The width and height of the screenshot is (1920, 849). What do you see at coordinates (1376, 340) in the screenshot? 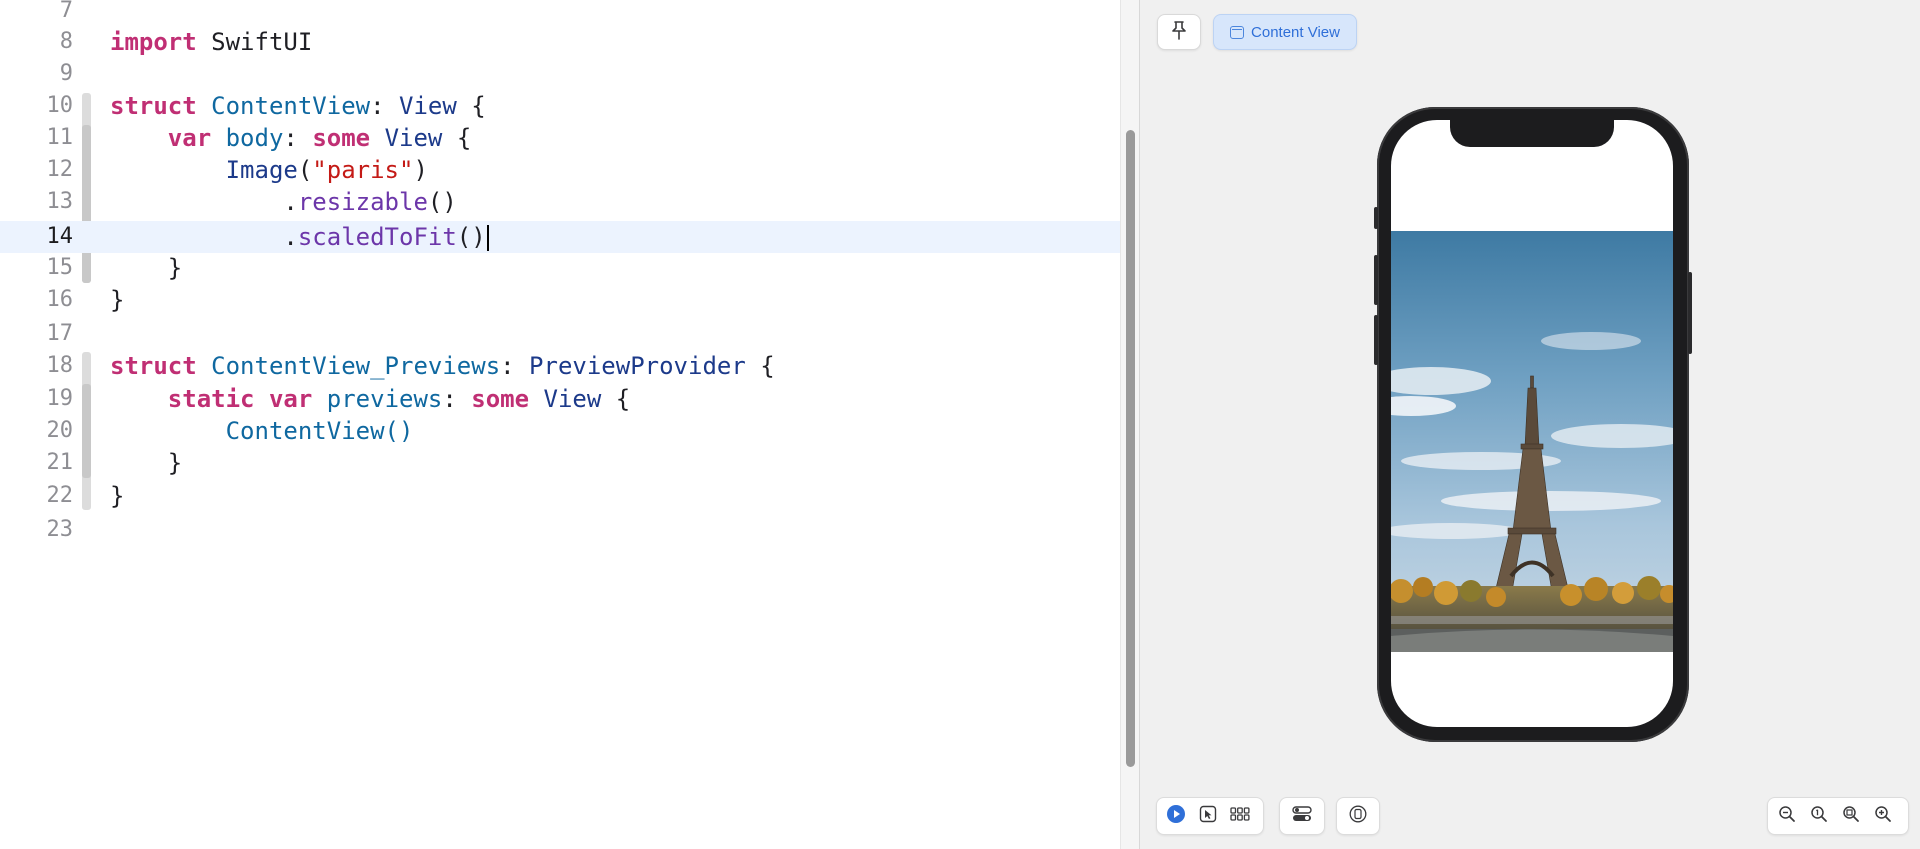
I see `side-button-volume-down` at bounding box center [1376, 340].